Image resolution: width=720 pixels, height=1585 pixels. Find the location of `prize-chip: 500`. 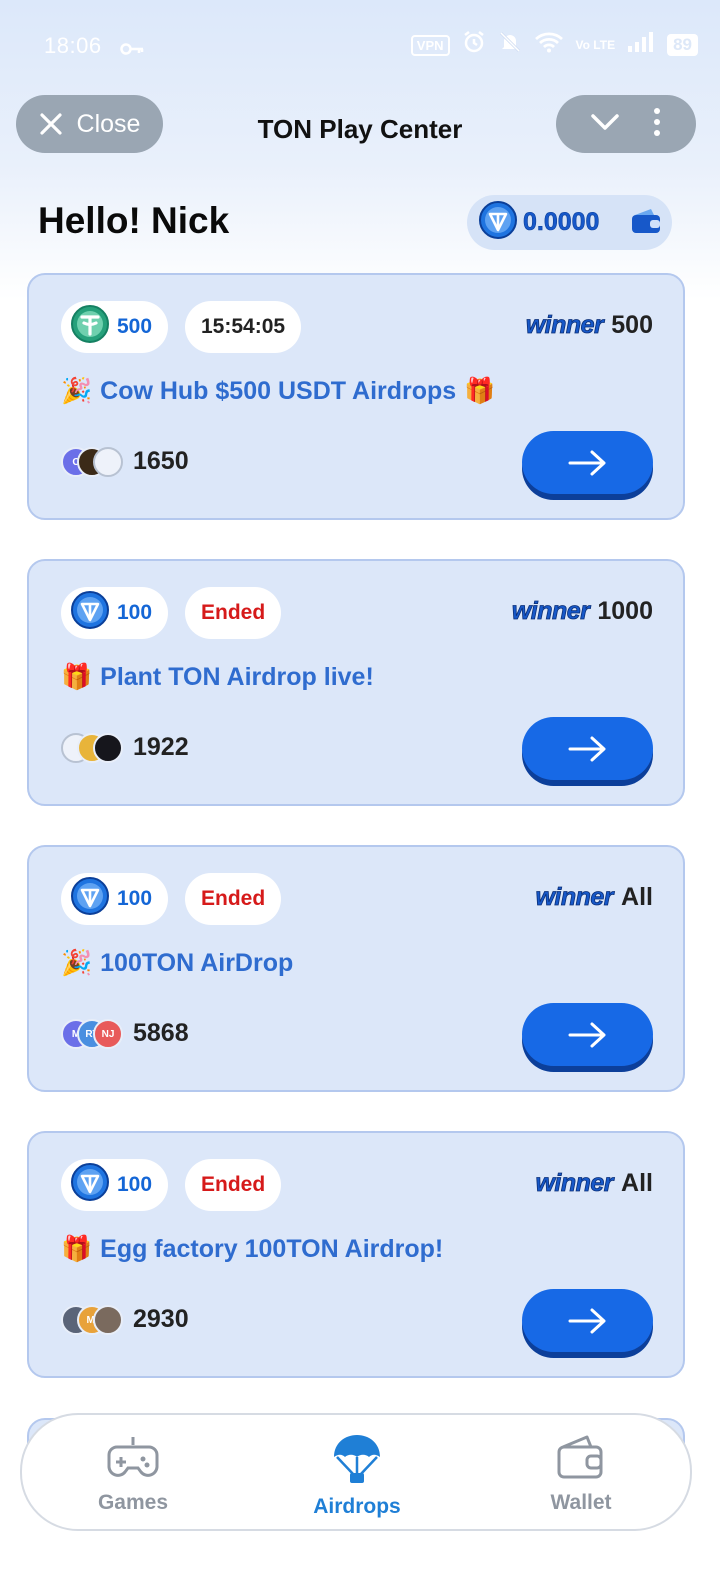

prize-chip: 500 is located at coordinates (115, 327).